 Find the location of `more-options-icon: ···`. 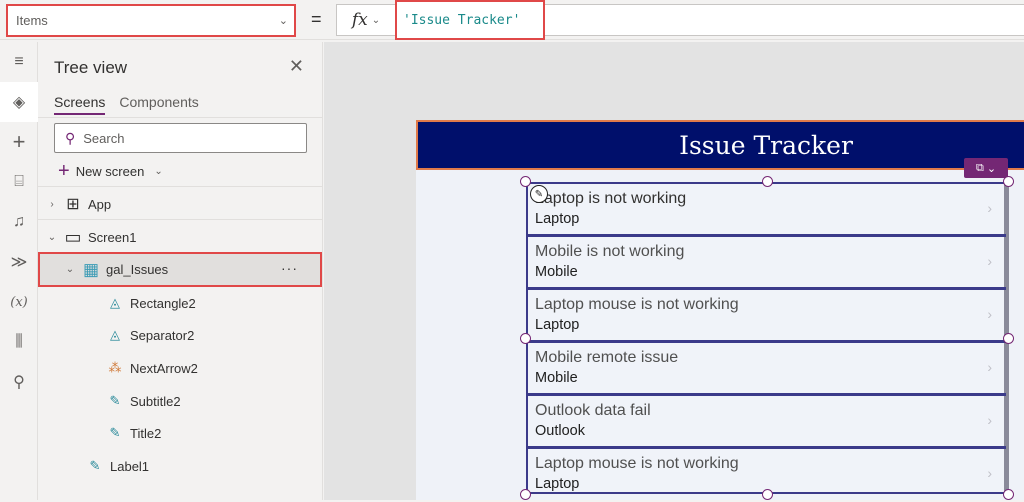

more-options-icon: ··· is located at coordinates (289, 268).